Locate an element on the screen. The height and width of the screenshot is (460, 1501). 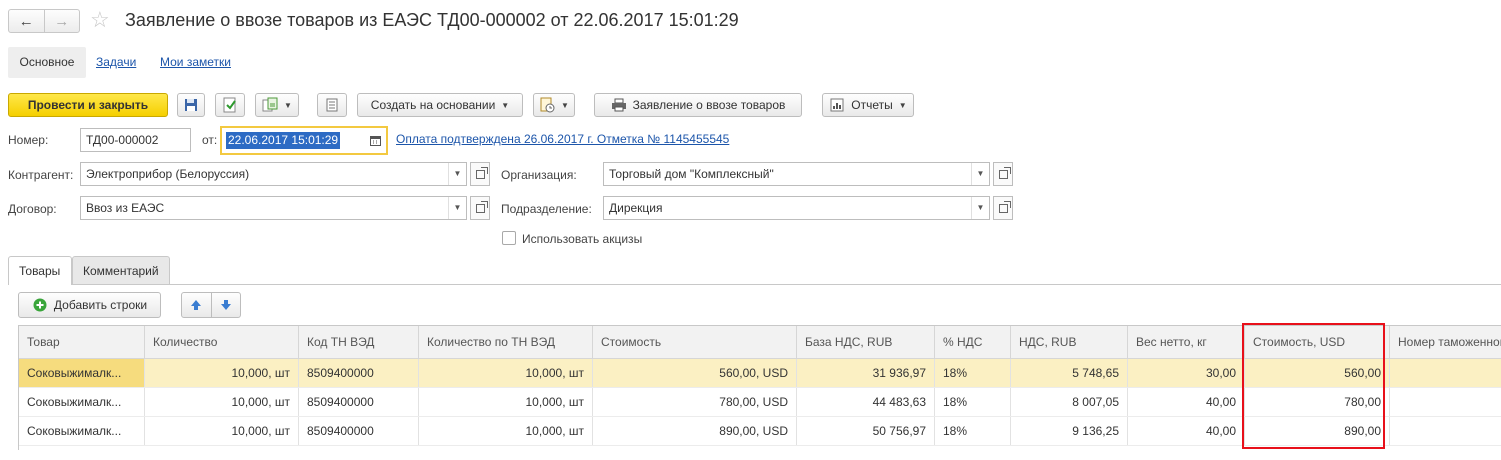
column-header: Стоимость is located at coordinates (695, 342).